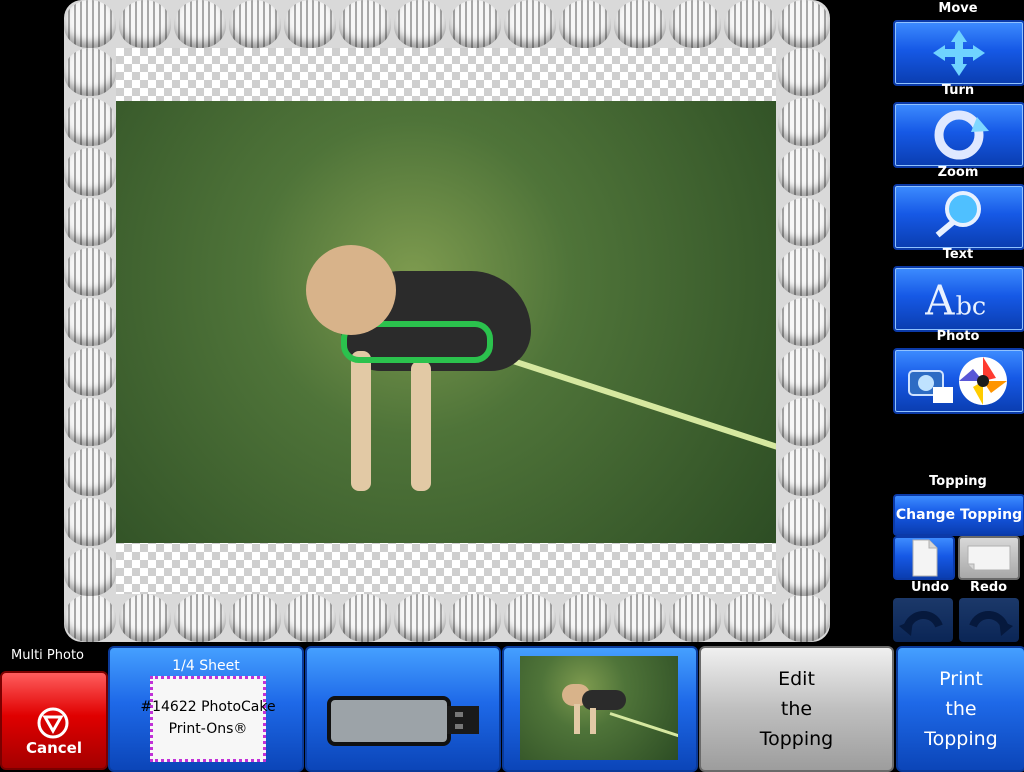 This screenshot has width=1024, height=772. Describe the element at coordinates (351, 290) in the screenshot. I see `photo-dog-head` at that location.